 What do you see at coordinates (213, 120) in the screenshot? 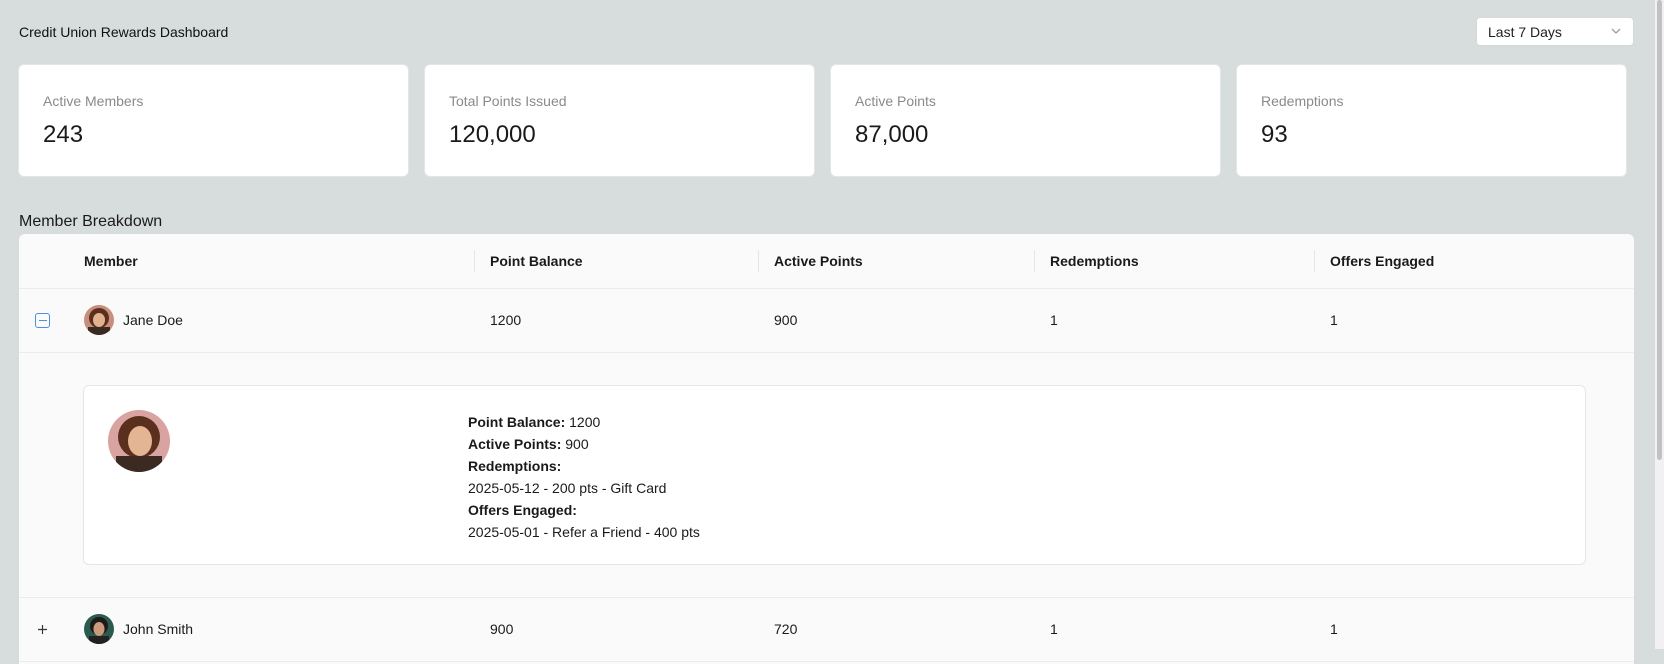
I see `kpi-card-active-members: Active Members 243` at bounding box center [213, 120].